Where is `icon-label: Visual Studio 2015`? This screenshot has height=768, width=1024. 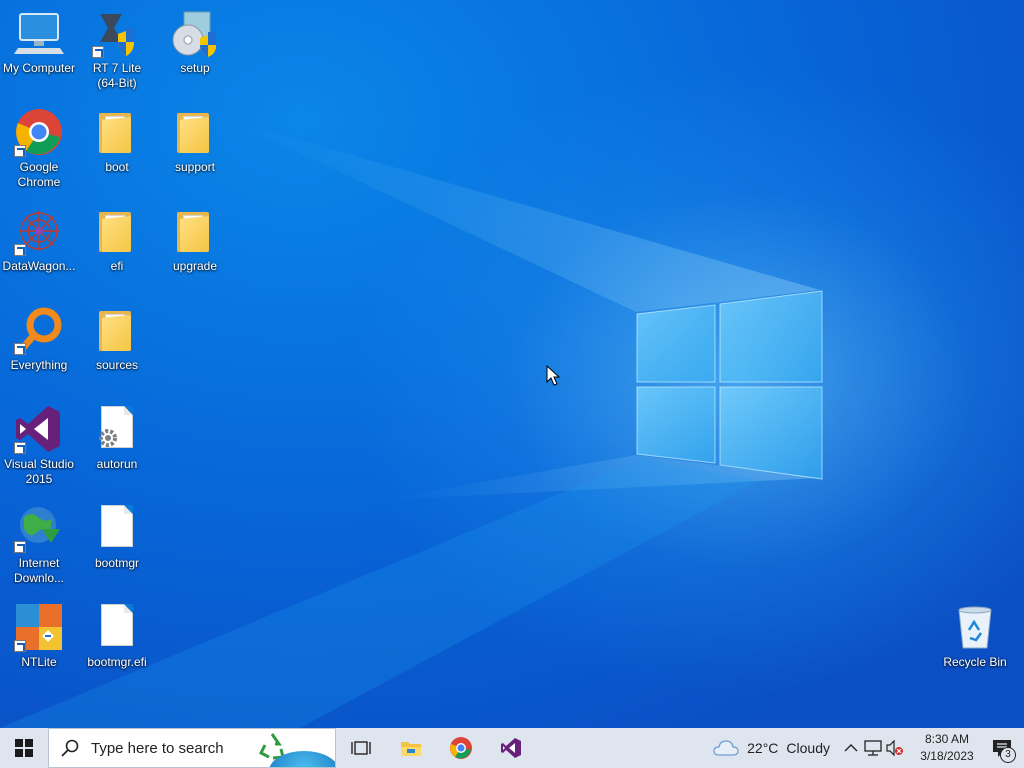 icon-label: Visual Studio 2015 is located at coordinates (39, 471).